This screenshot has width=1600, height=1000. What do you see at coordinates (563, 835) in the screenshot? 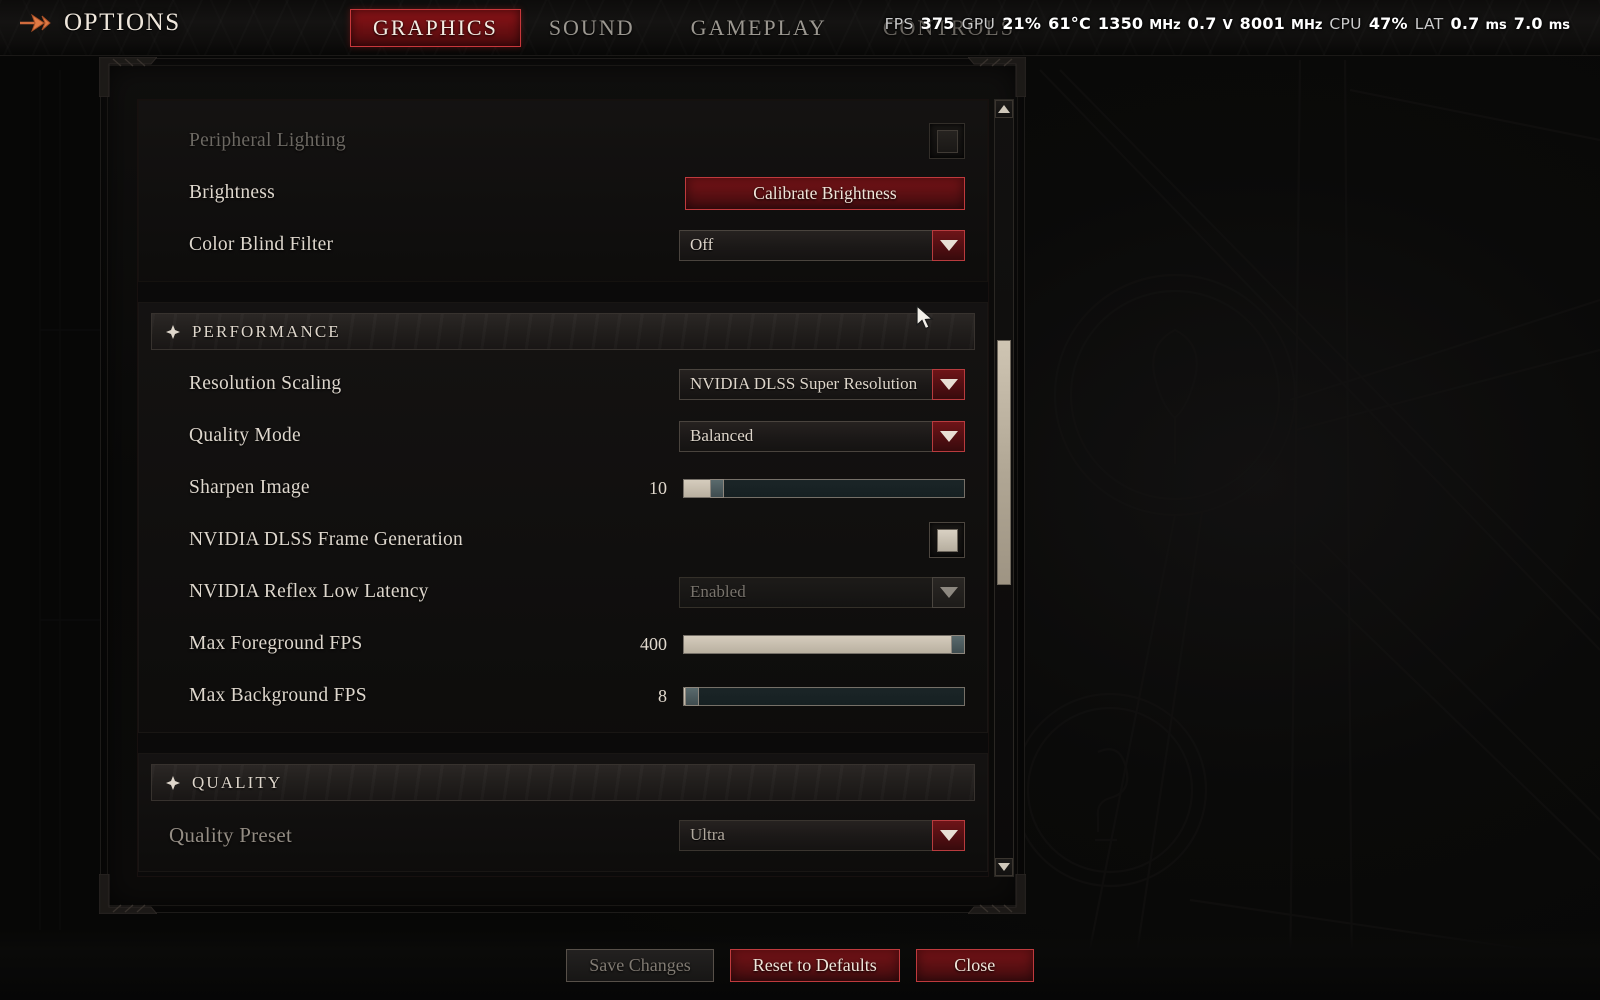
I see `row-quality-preset: Quality Preset Ultra` at bounding box center [563, 835].